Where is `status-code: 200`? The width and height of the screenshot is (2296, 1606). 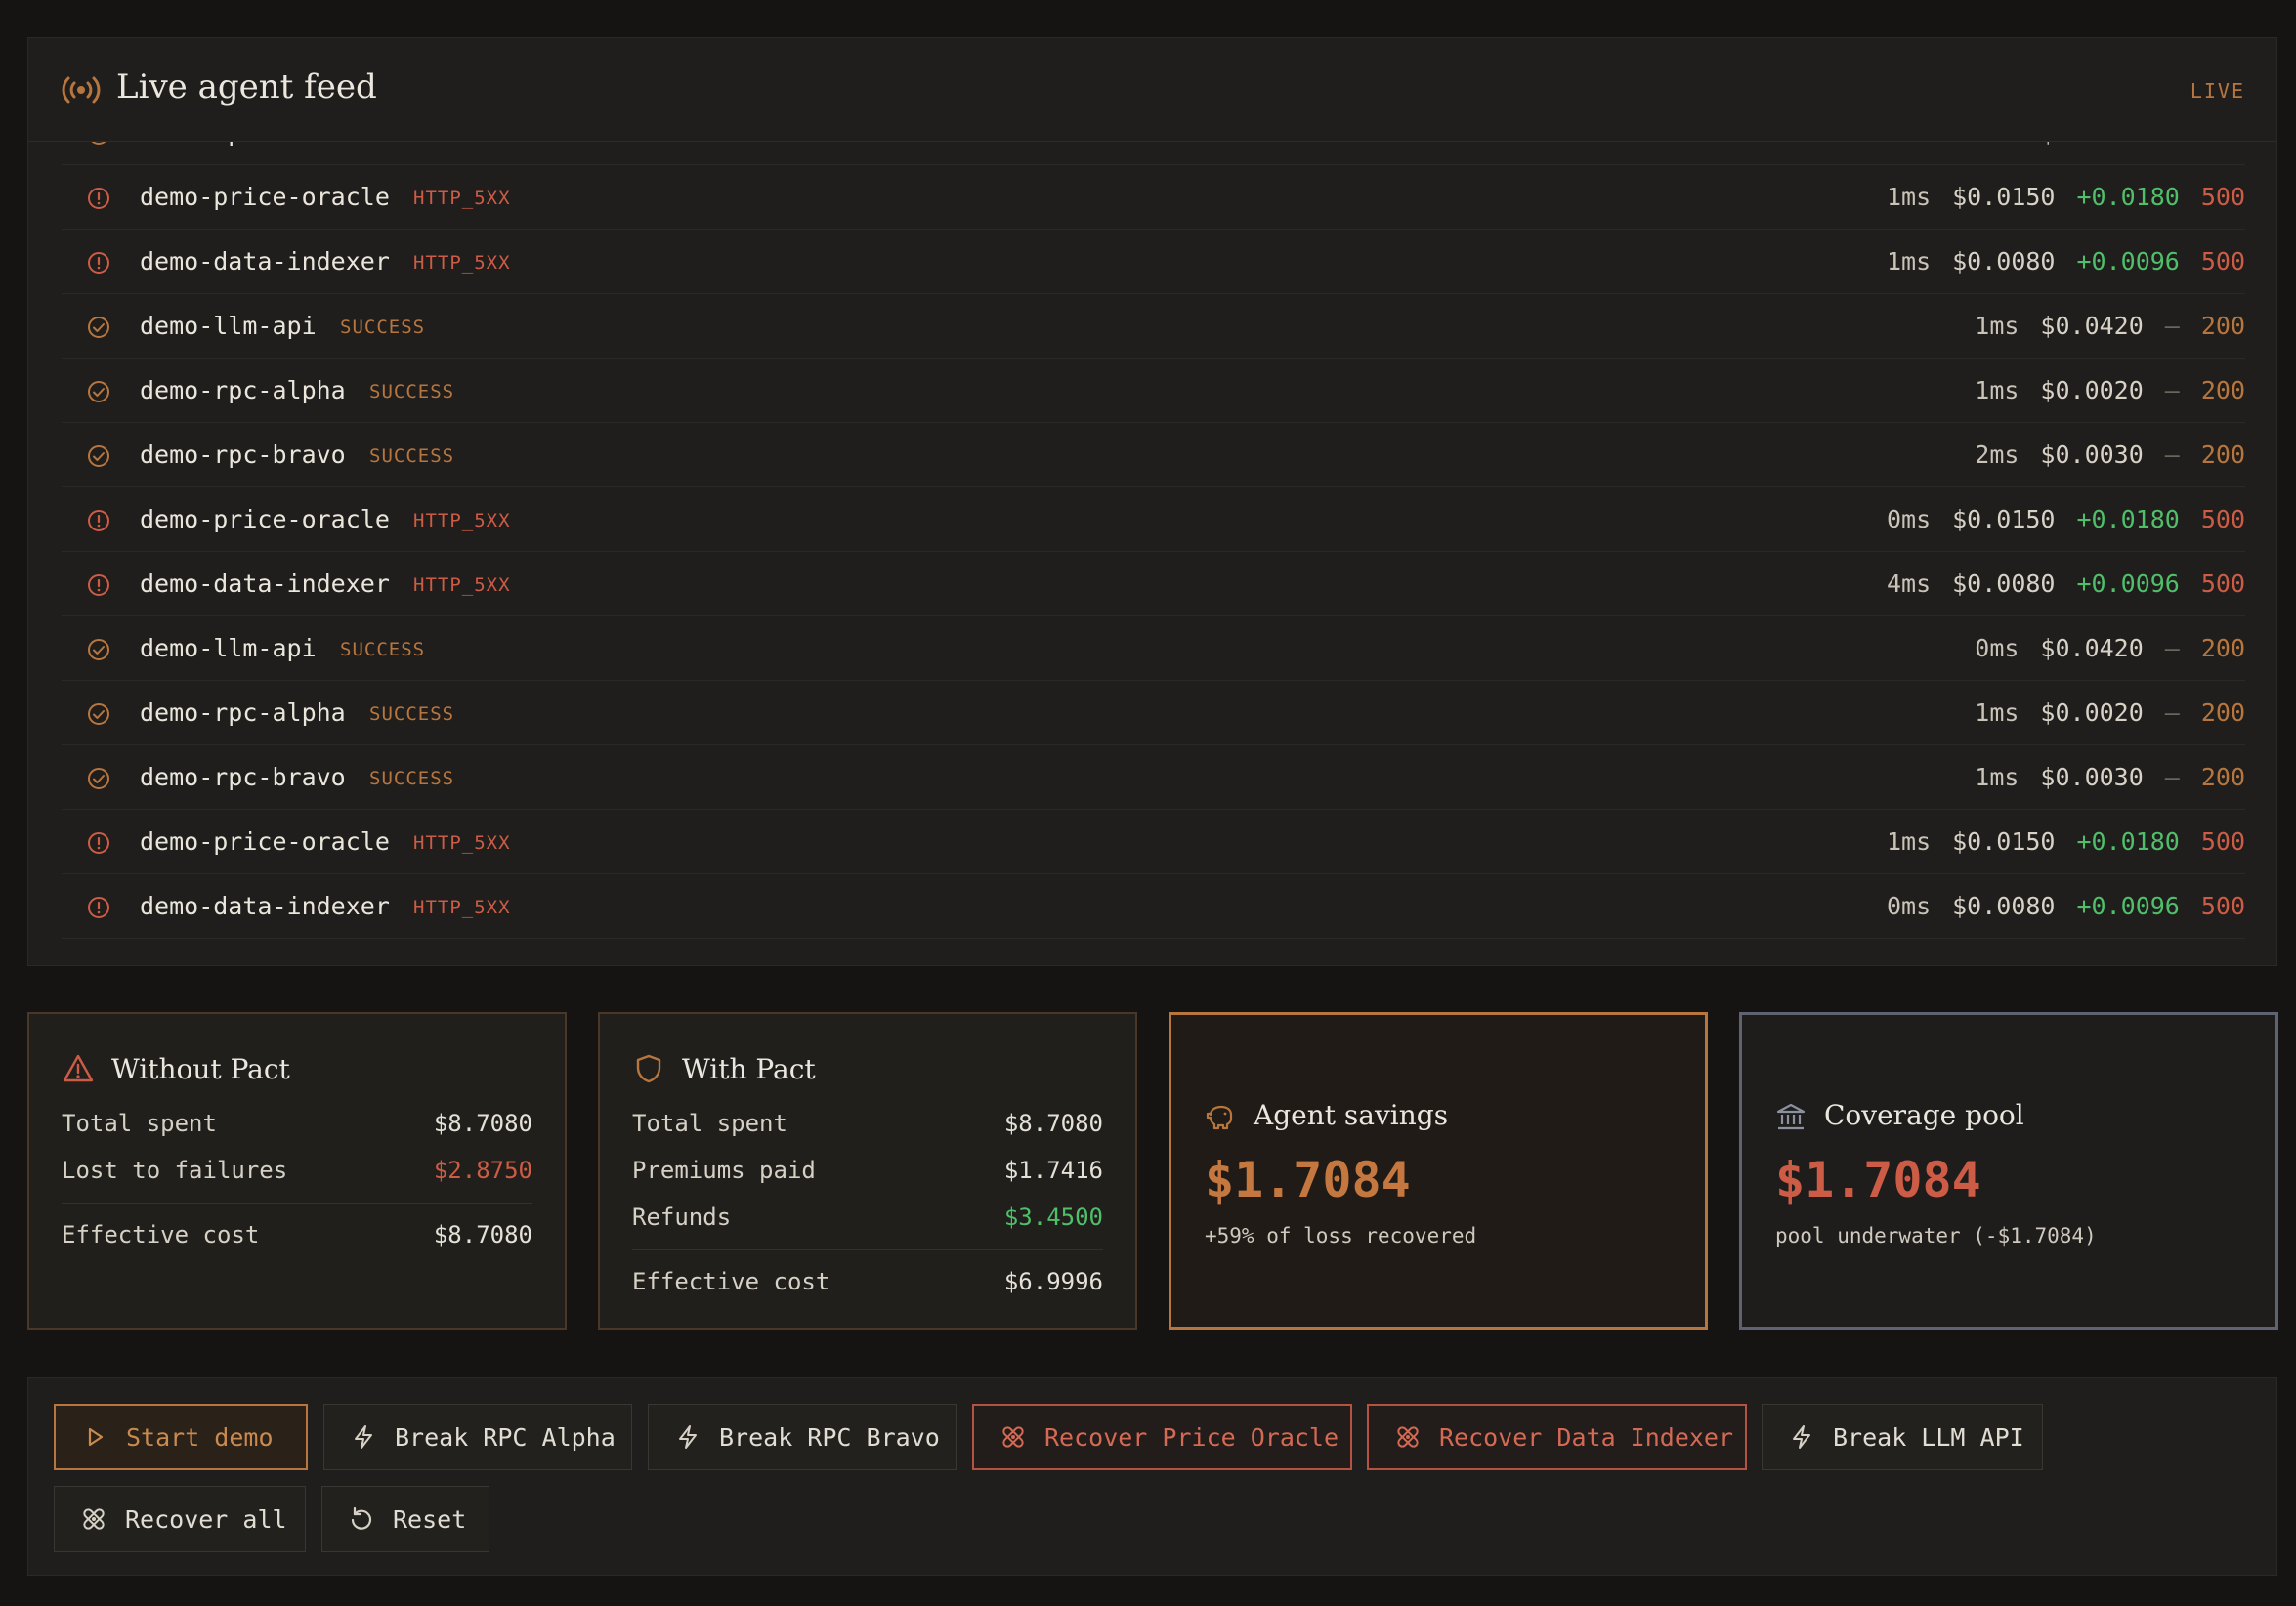 status-code: 200 is located at coordinates (2223, 777).